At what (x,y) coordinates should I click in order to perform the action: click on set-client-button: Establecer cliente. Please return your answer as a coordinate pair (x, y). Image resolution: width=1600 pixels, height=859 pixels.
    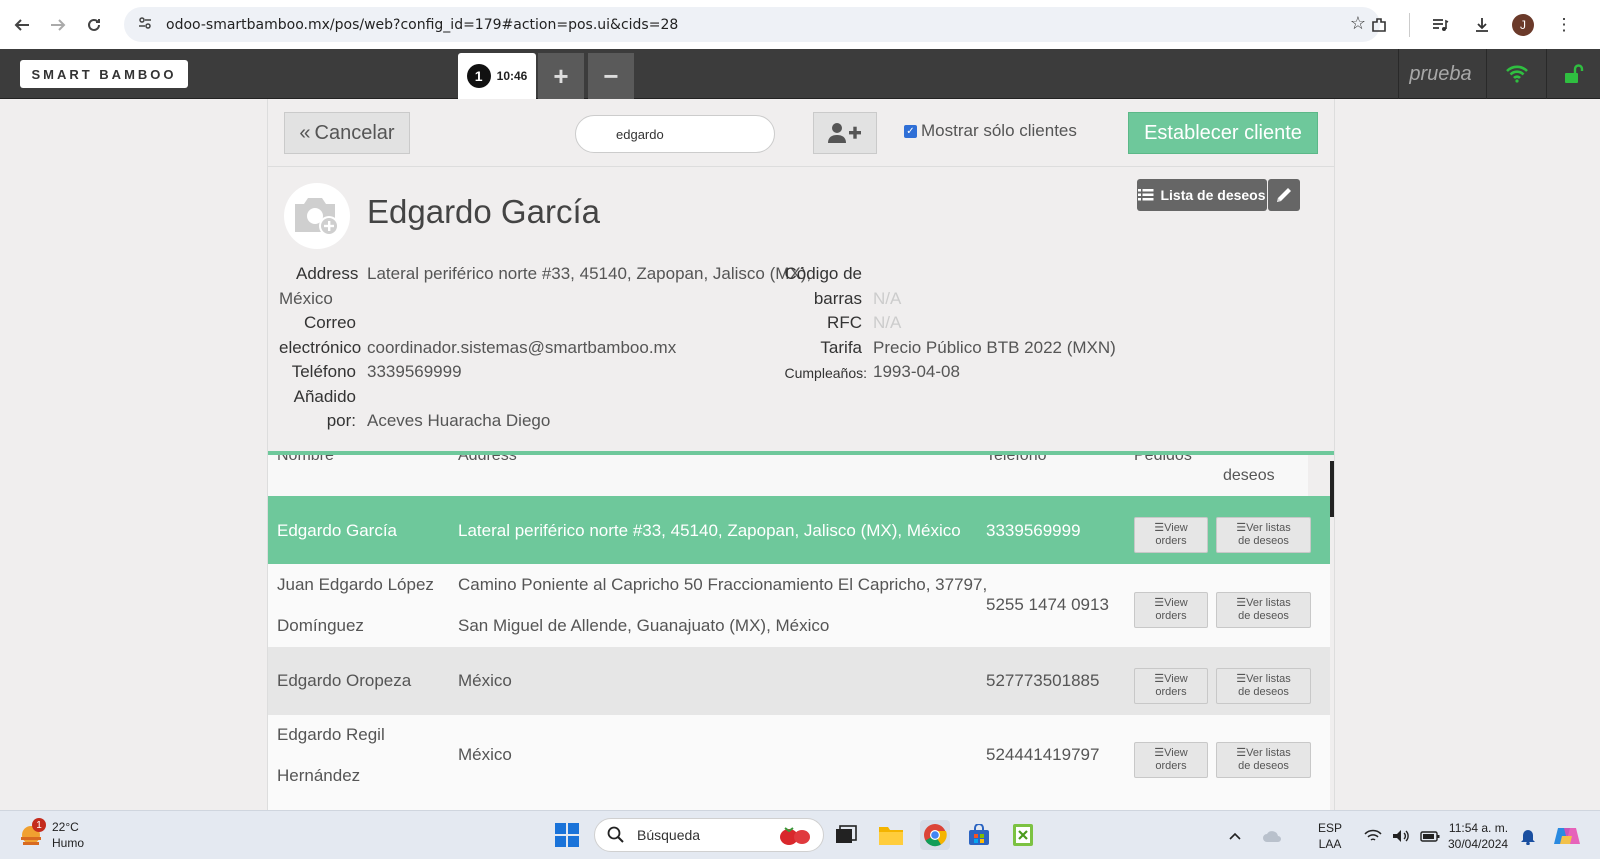
    Looking at the image, I should click on (1223, 133).